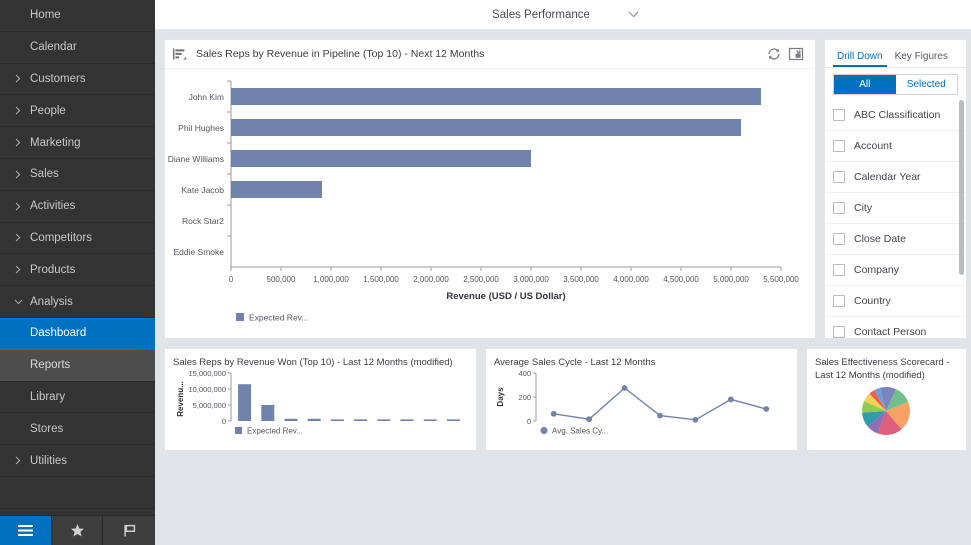  I want to click on sidebar-item-label: People, so click(48, 110).